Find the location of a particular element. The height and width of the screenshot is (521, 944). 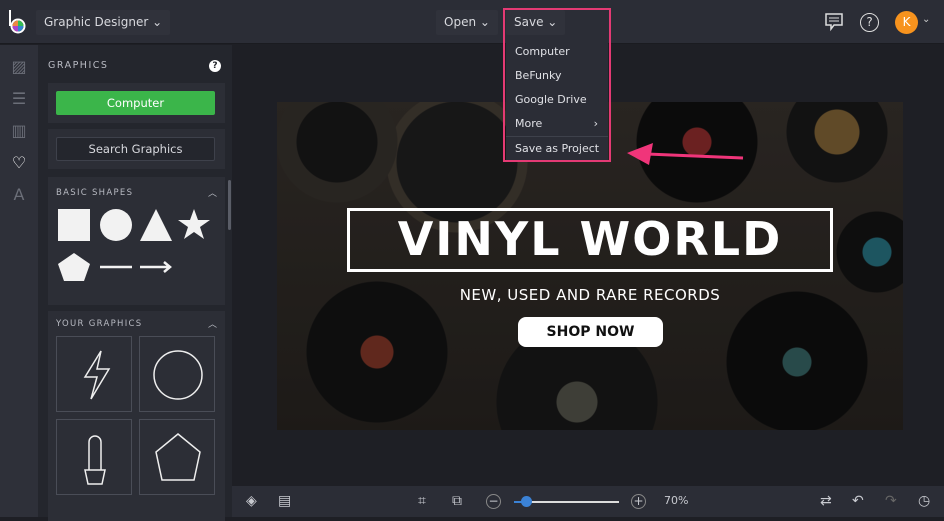

square-shape is located at coordinates (74, 225).